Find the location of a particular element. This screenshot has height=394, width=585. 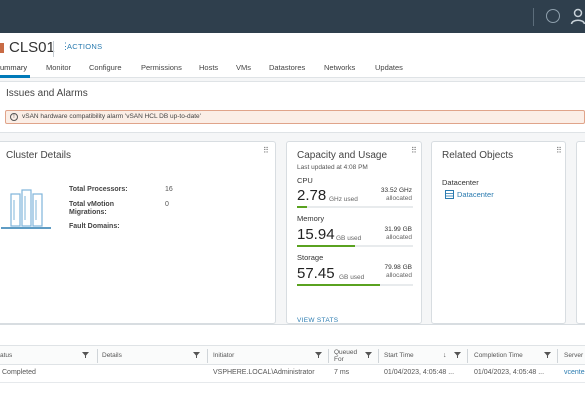

tab-hosts: Hosts is located at coordinates (208, 67).